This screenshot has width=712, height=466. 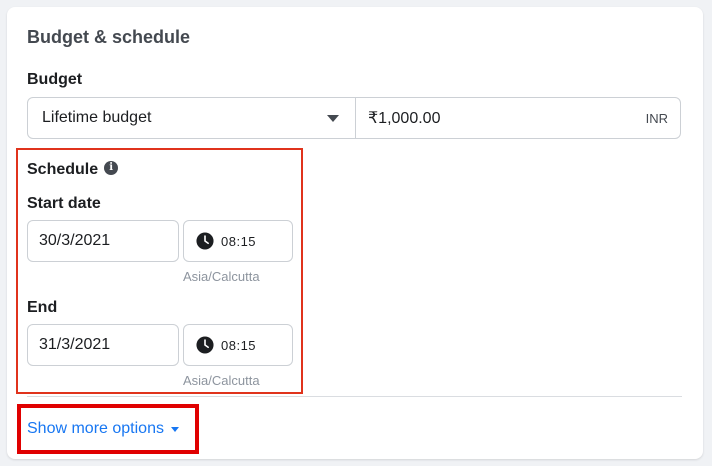 What do you see at coordinates (111, 167) in the screenshot?
I see `info-icon: i` at bounding box center [111, 167].